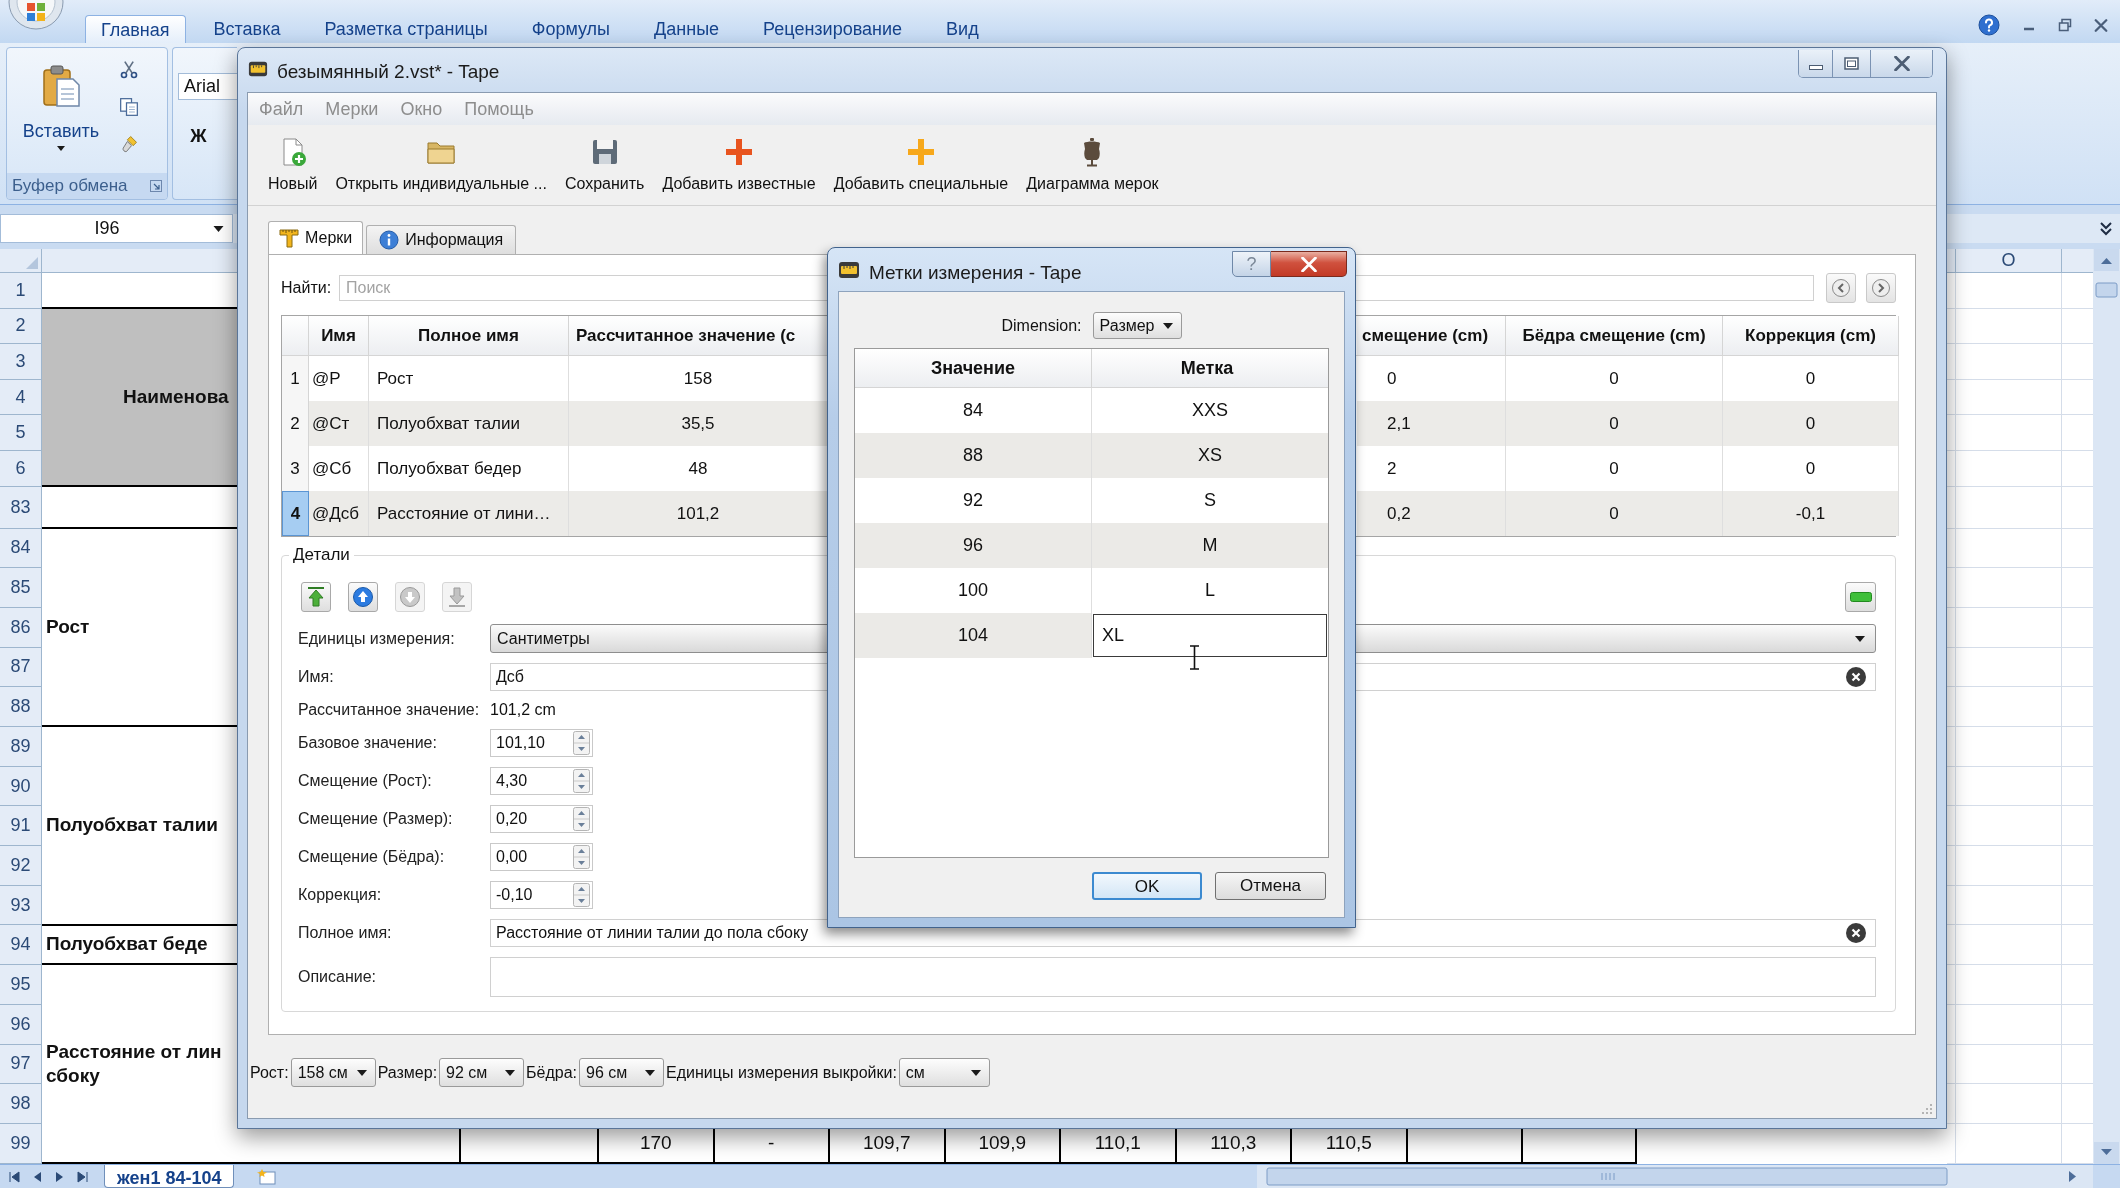 The image size is (2120, 1188). Describe the element at coordinates (321, 555) in the screenshot. I see `group-title: Детали` at that location.